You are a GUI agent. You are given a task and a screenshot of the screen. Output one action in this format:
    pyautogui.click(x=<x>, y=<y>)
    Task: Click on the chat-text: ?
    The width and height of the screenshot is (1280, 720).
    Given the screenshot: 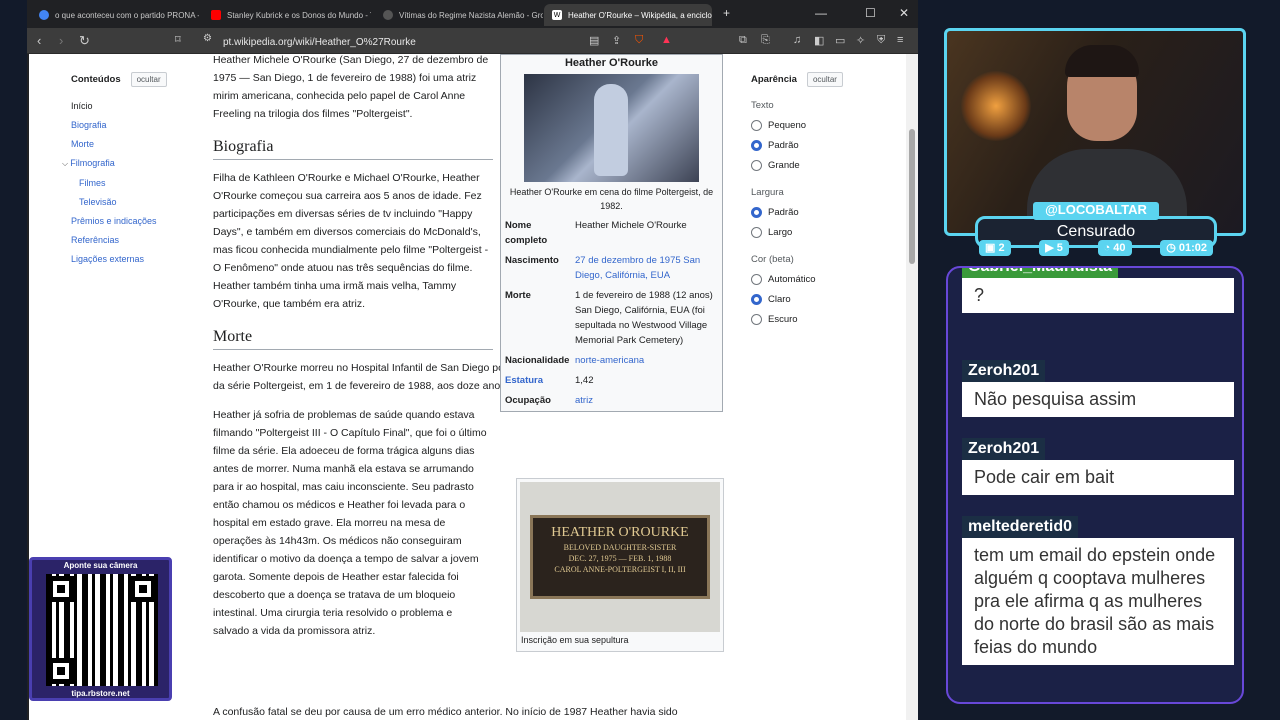 What is the action you would take?
    pyautogui.click(x=1098, y=295)
    